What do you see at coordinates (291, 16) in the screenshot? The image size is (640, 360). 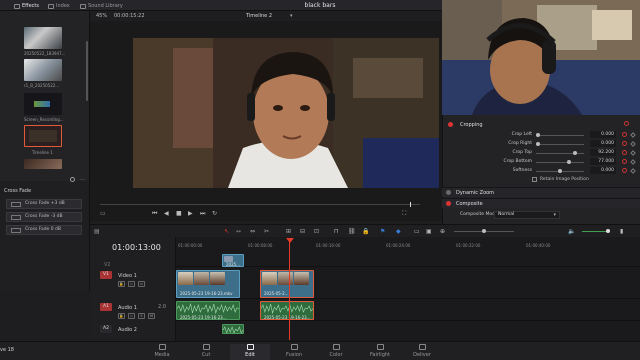 I see `chevron-down-icon: ▾` at bounding box center [291, 16].